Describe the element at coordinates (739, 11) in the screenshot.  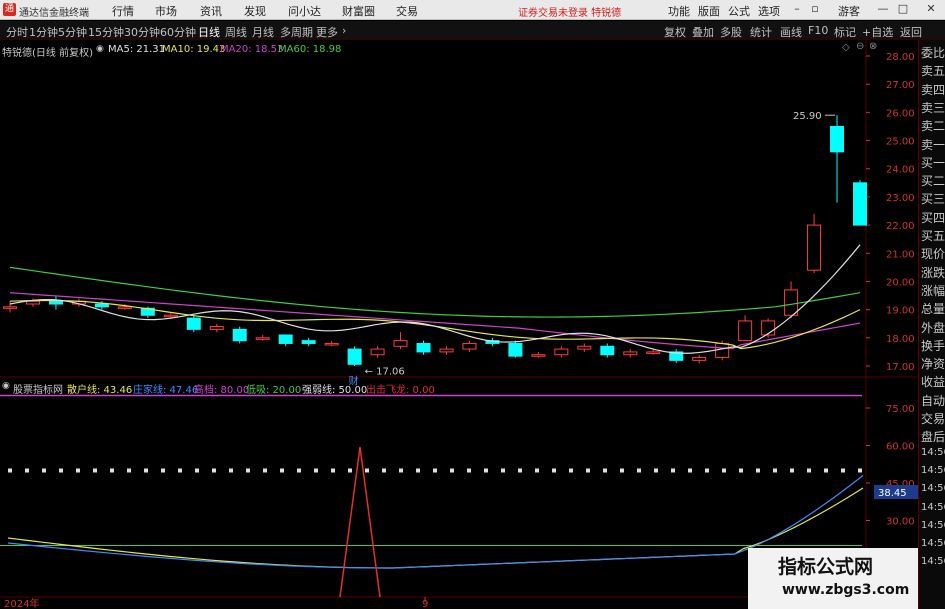
I see `menu-item-formula: 公式` at that location.